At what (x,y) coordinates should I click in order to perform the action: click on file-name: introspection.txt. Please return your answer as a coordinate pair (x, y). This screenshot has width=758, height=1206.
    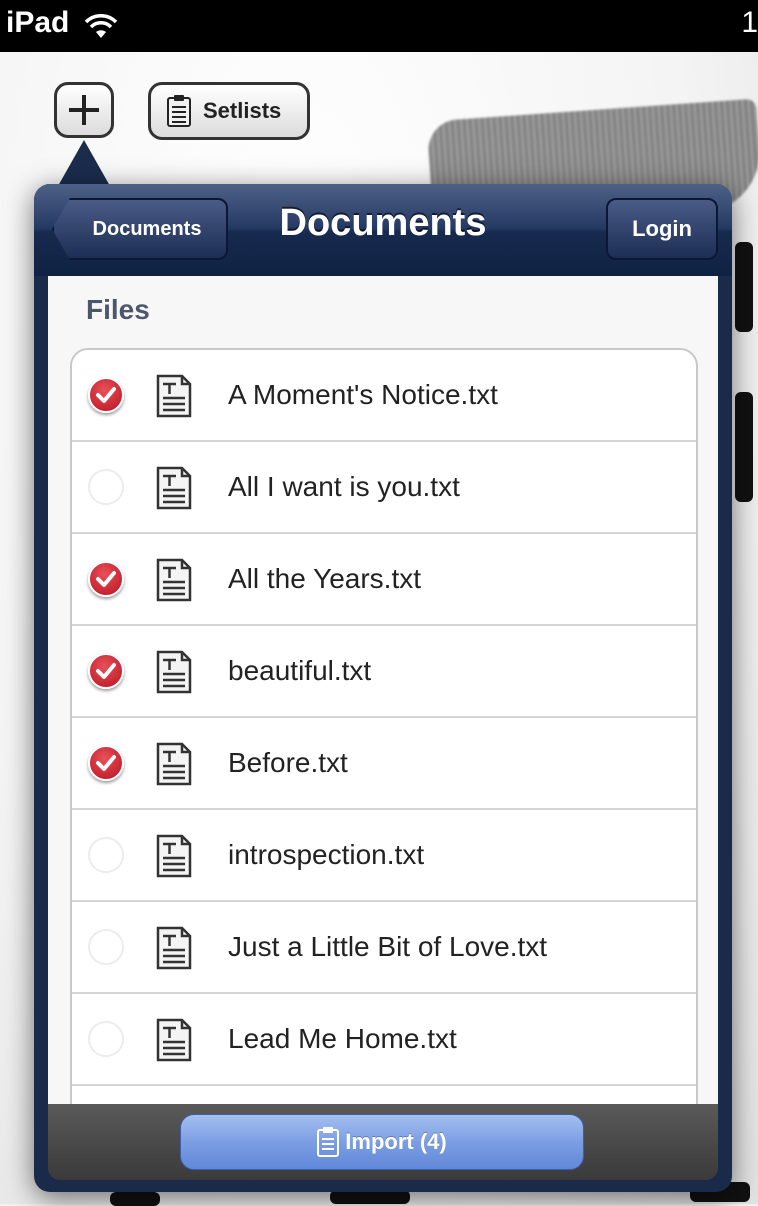
    Looking at the image, I should click on (326, 854).